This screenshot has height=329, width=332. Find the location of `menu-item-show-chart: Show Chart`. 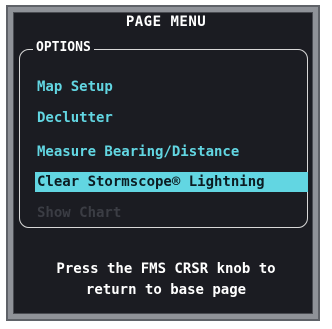

menu-item-show-chart: Show Chart is located at coordinates (79, 213).